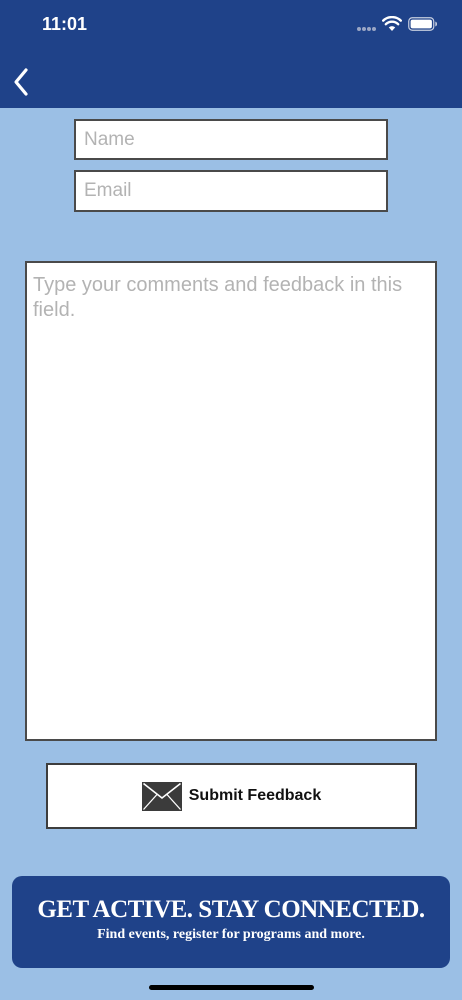  I want to click on back-button, so click(21, 82).